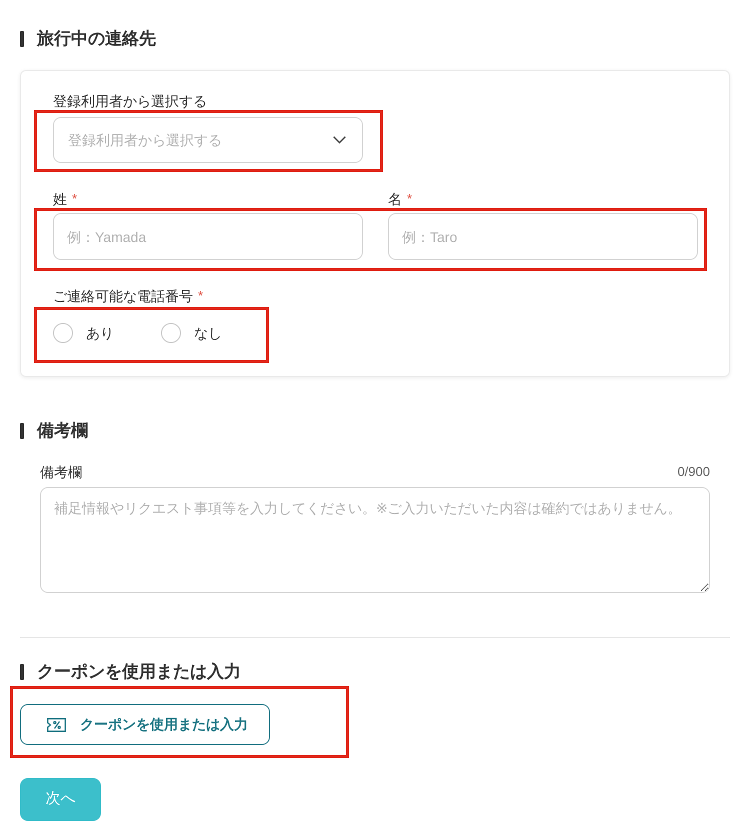 The width and height of the screenshot is (742, 837). What do you see at coordinates (62, 431) in the screenshot?
I see `section-heading: 備考欄` at bounding box center [62, 431].